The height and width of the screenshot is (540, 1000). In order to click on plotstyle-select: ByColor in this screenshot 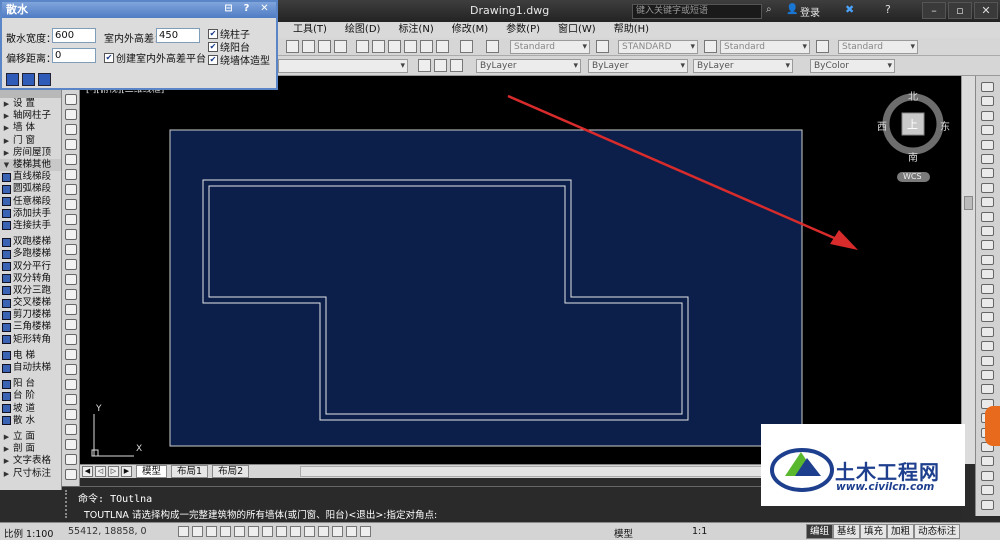, I will do `click(852, 66)`.